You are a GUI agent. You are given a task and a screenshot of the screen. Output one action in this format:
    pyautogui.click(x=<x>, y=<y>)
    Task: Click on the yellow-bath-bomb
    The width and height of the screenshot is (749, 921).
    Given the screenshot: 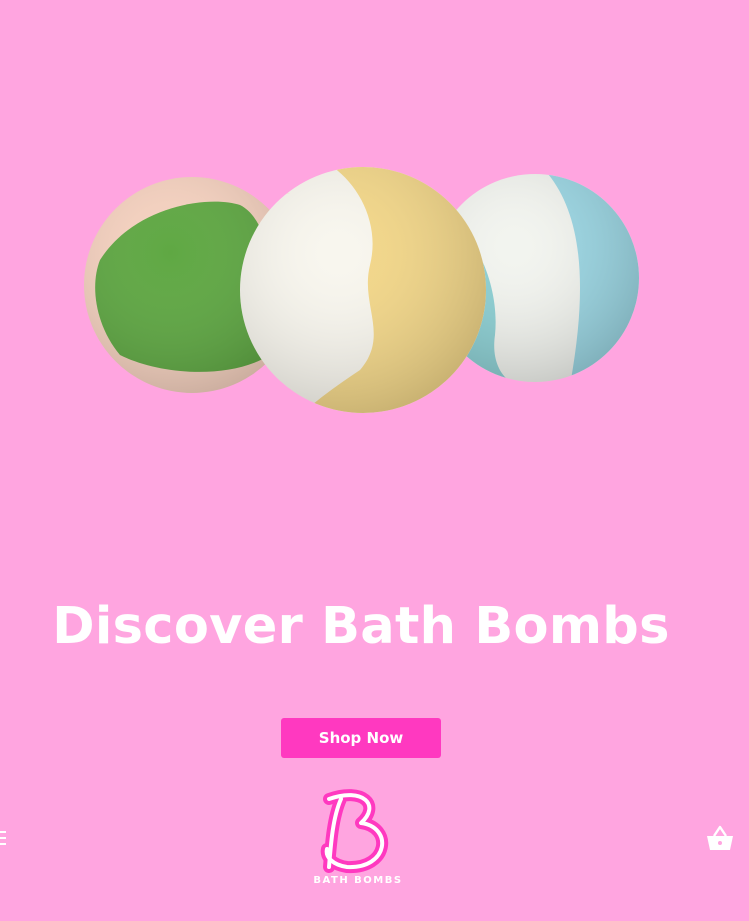 What is the action you would take?
    pyautogui.click(x=363, y=290)
    